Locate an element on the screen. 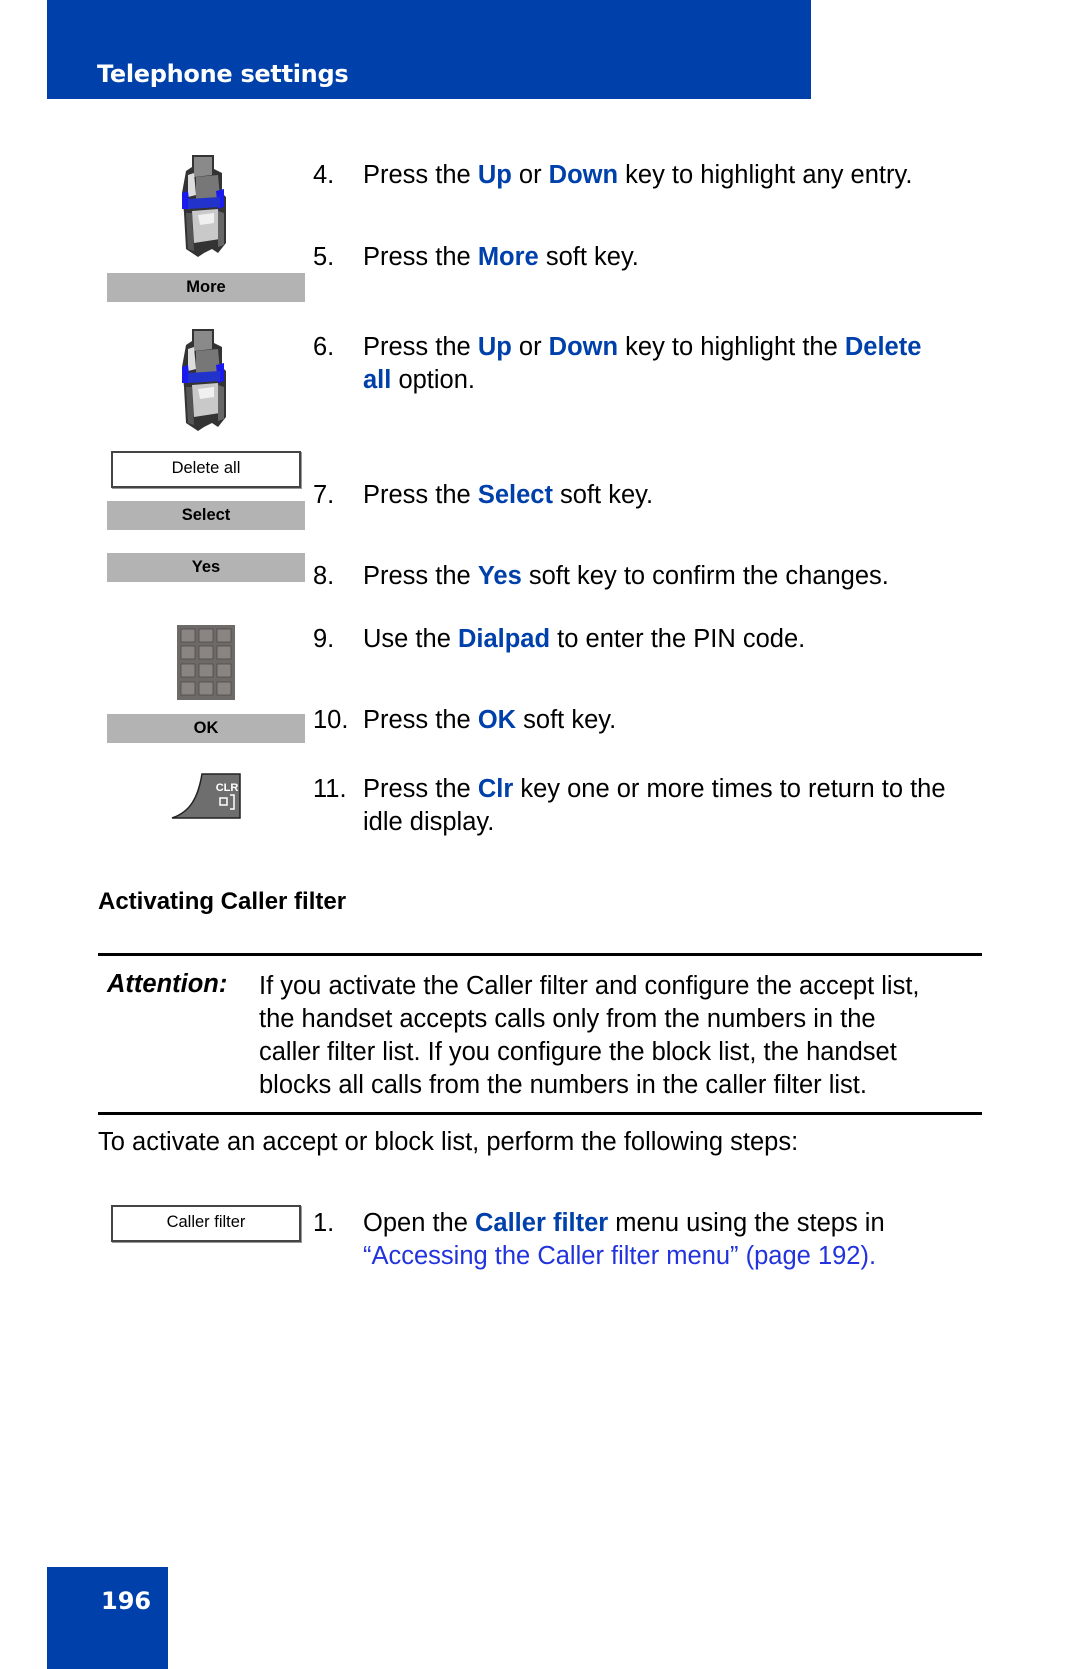 Image resolution: width=1080 pixels, height=1669 pixels. step-number: 8. is located at coordinates (324, 576).